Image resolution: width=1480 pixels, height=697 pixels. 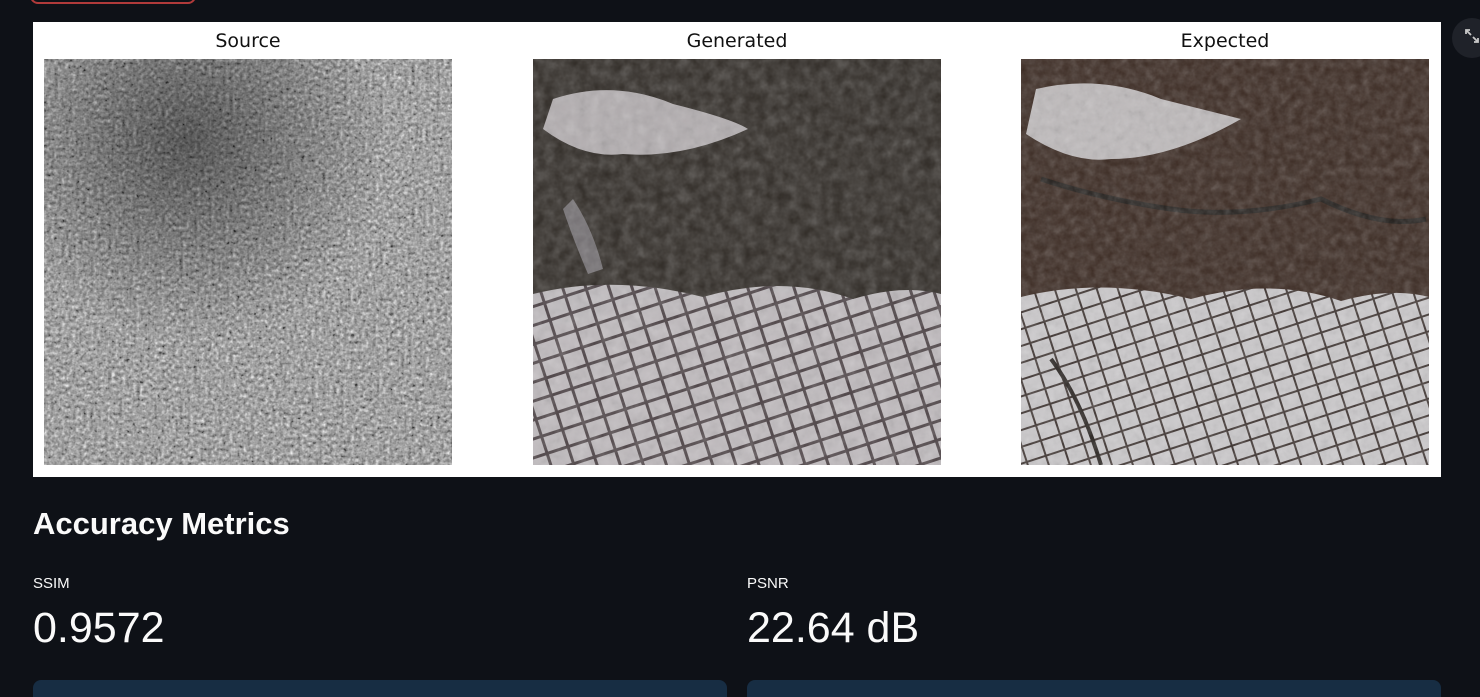 What do you see at coordinates (1094, 688) in the screenshot?
I see `info-card-right` at bounding box center [1094, 688].